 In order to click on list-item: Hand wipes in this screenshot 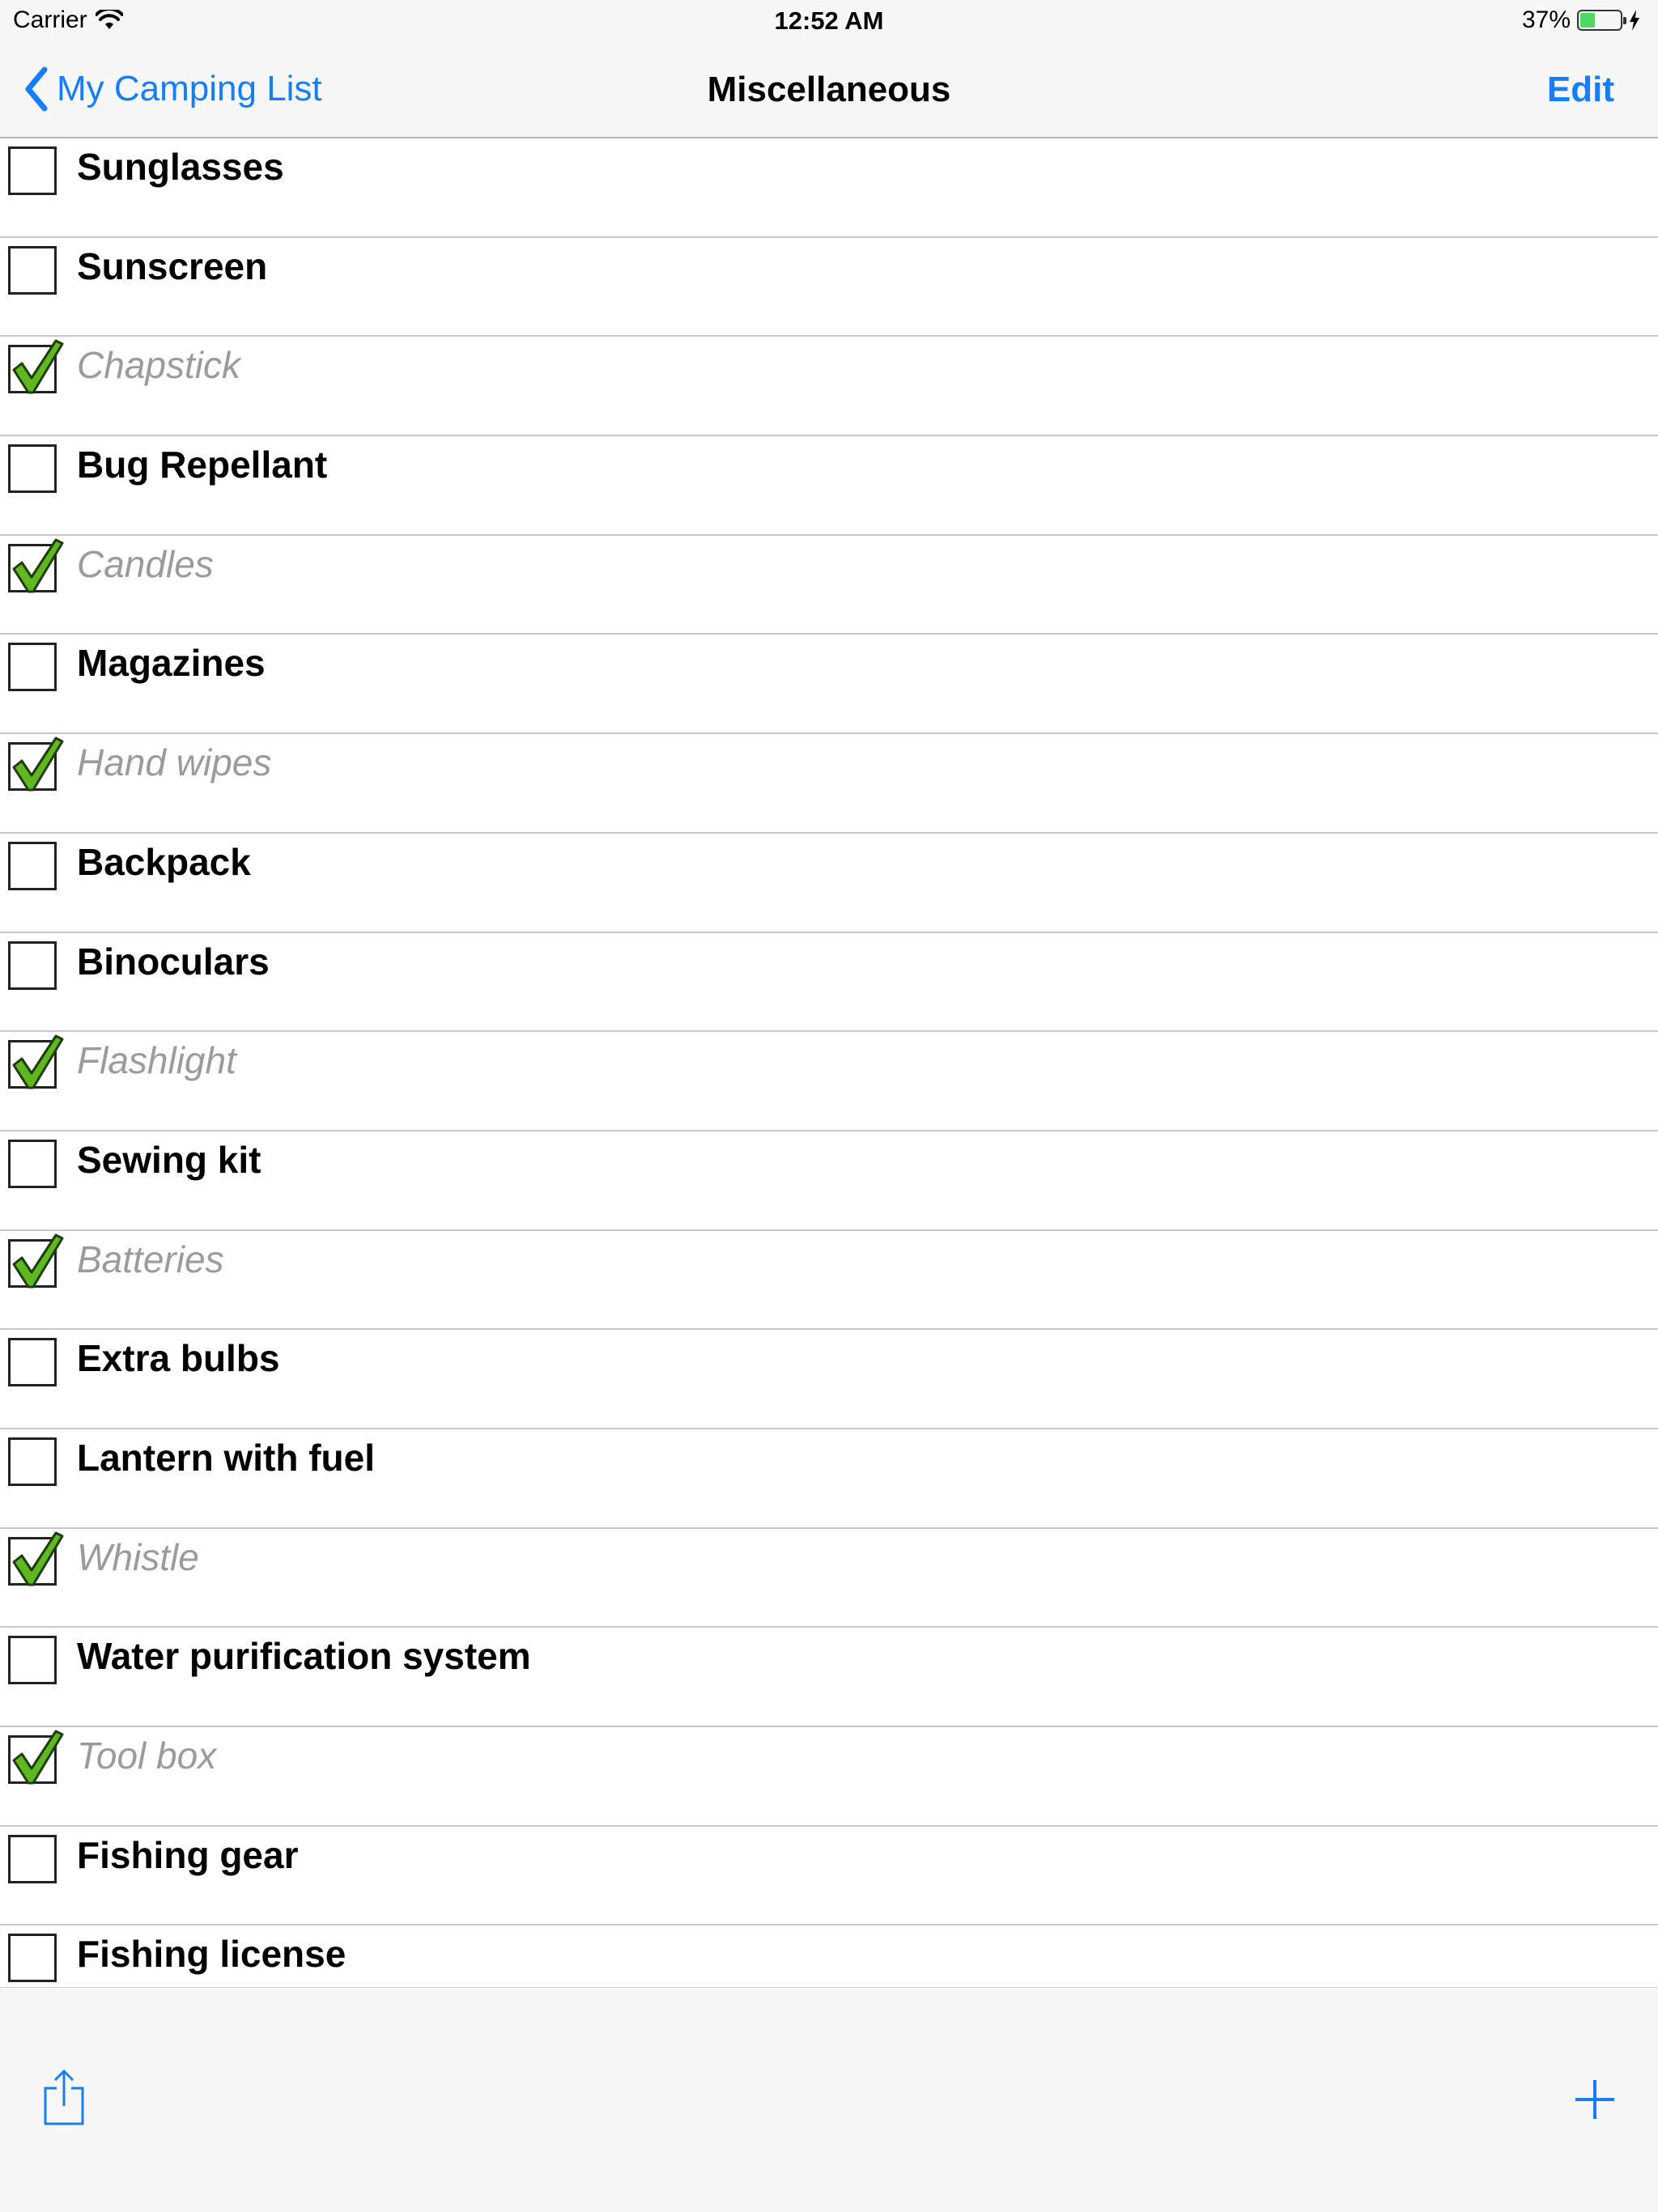, I will do `click(829, 784)`.